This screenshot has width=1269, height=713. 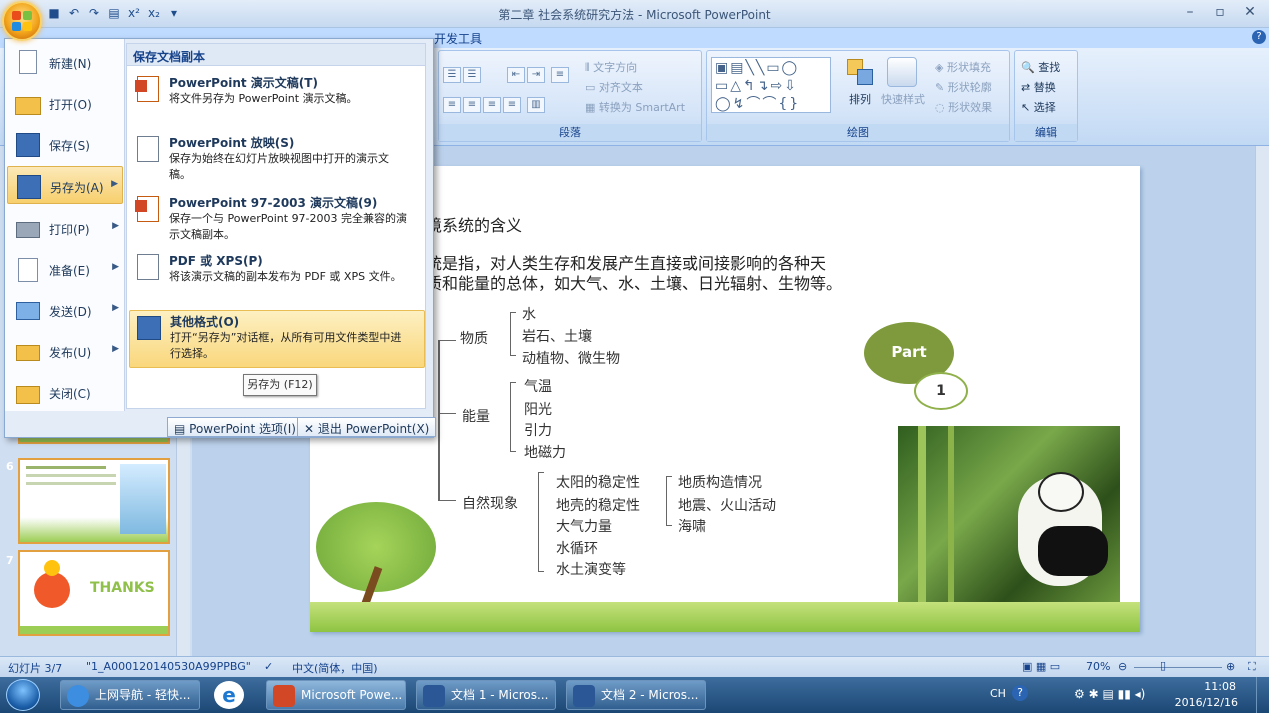 What do you see at coordinates (1178, 667) in the screenshot?
I see `zoom-slider` at bounding box center [1178, 667].